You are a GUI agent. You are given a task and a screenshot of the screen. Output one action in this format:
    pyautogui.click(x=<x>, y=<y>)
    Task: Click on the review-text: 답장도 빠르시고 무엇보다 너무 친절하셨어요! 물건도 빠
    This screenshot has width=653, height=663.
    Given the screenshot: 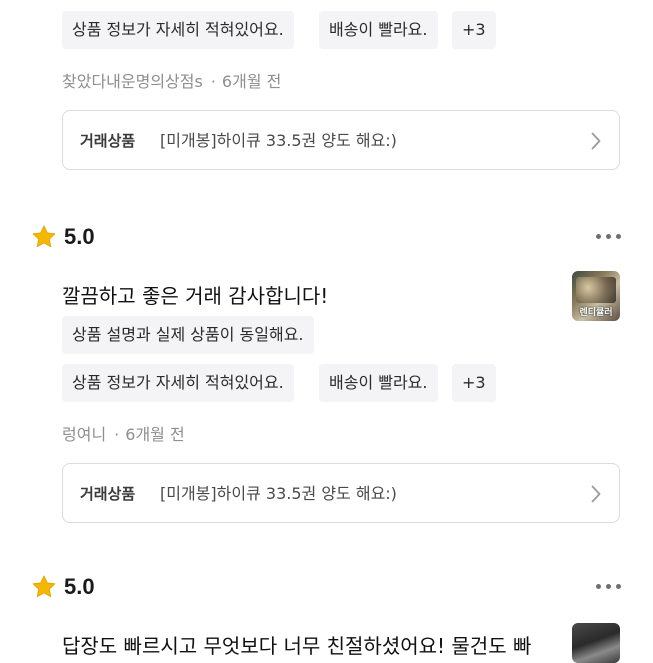 What is the action you would take?
    pyautogui.click(x=297, y=646)
    